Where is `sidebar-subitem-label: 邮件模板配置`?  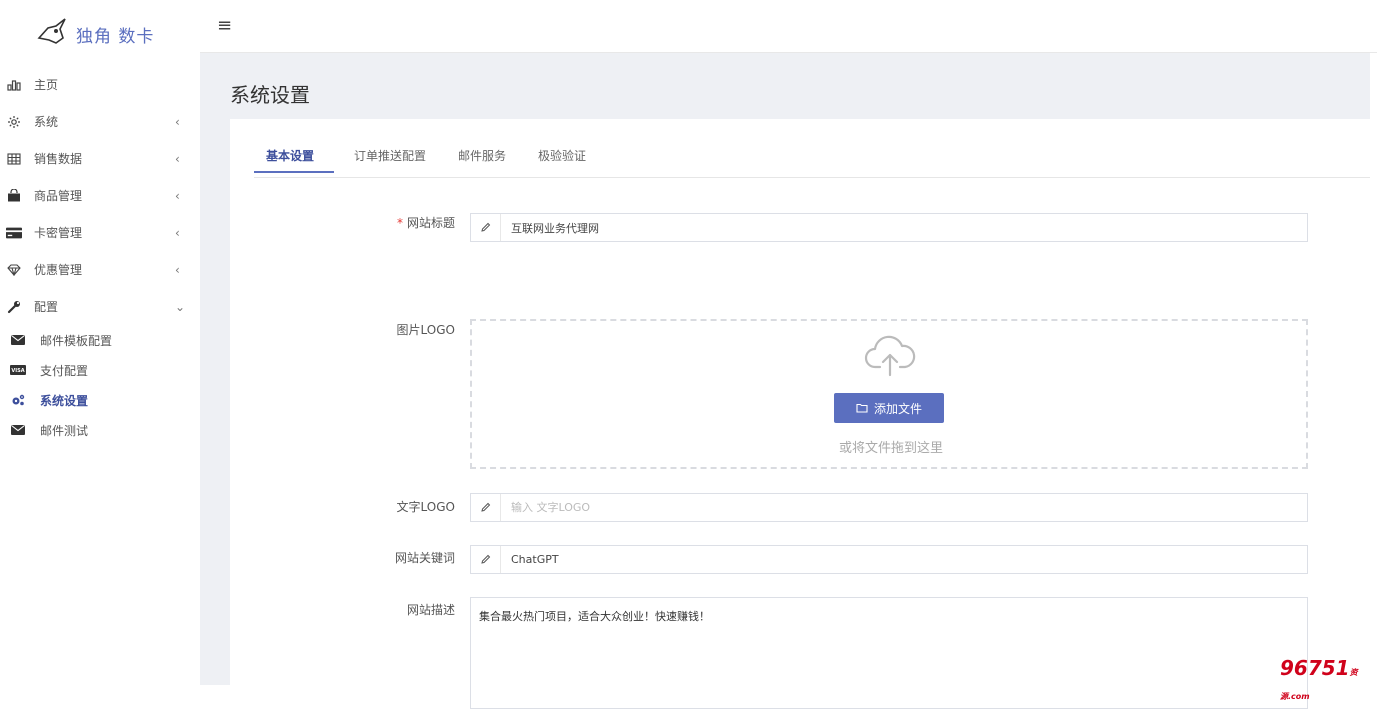
sidebar-subitem-label: 邮件模板配置 is located at coordinates (76, 340).